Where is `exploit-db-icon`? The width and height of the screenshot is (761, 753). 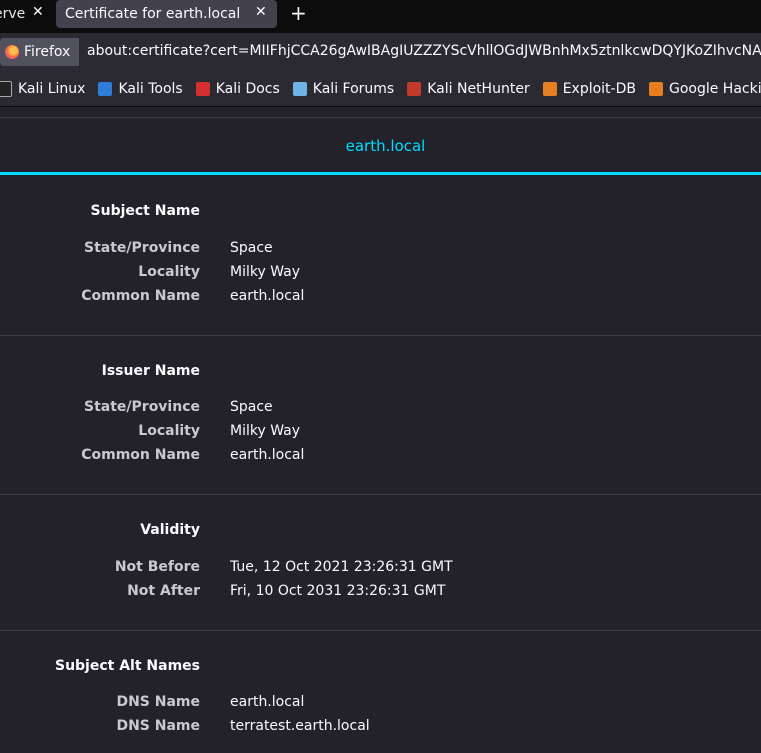 exploit-db-icon is located at coordinates (549, 88).